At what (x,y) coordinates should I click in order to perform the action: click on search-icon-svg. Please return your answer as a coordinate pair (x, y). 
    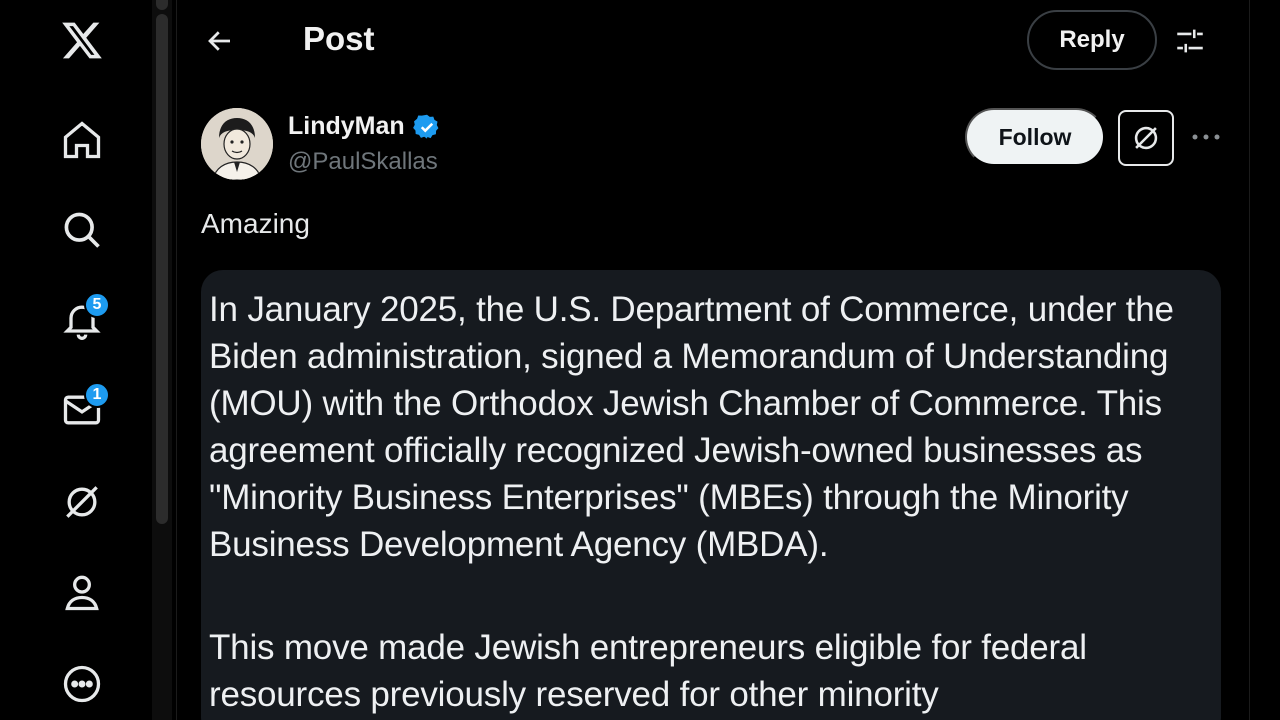
    Looking at the image, I should click on (82, 230).